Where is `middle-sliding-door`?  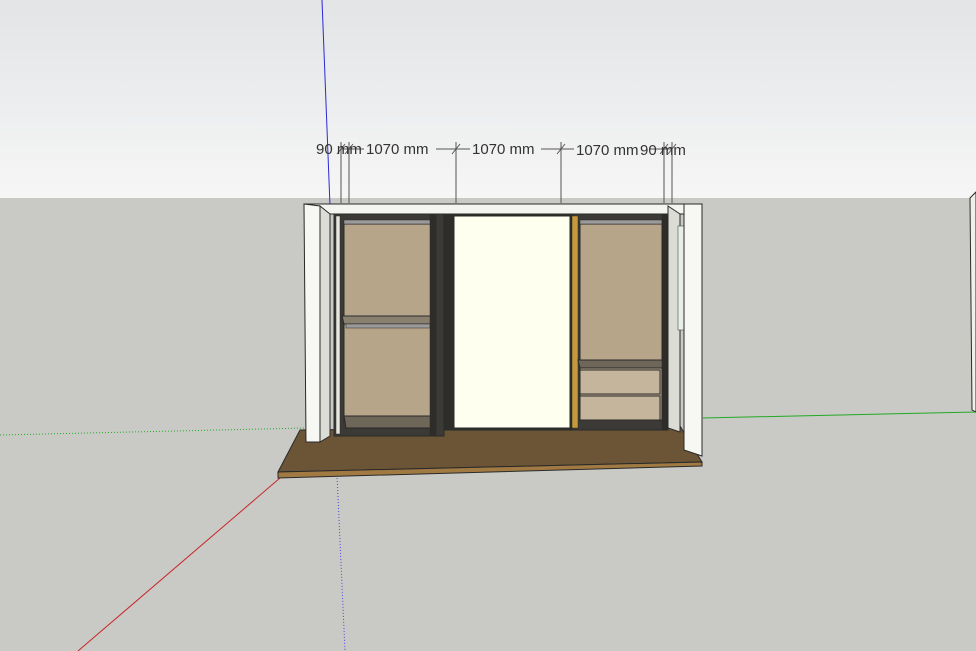
middle-sliding-door is located at coordinates (512, 322).